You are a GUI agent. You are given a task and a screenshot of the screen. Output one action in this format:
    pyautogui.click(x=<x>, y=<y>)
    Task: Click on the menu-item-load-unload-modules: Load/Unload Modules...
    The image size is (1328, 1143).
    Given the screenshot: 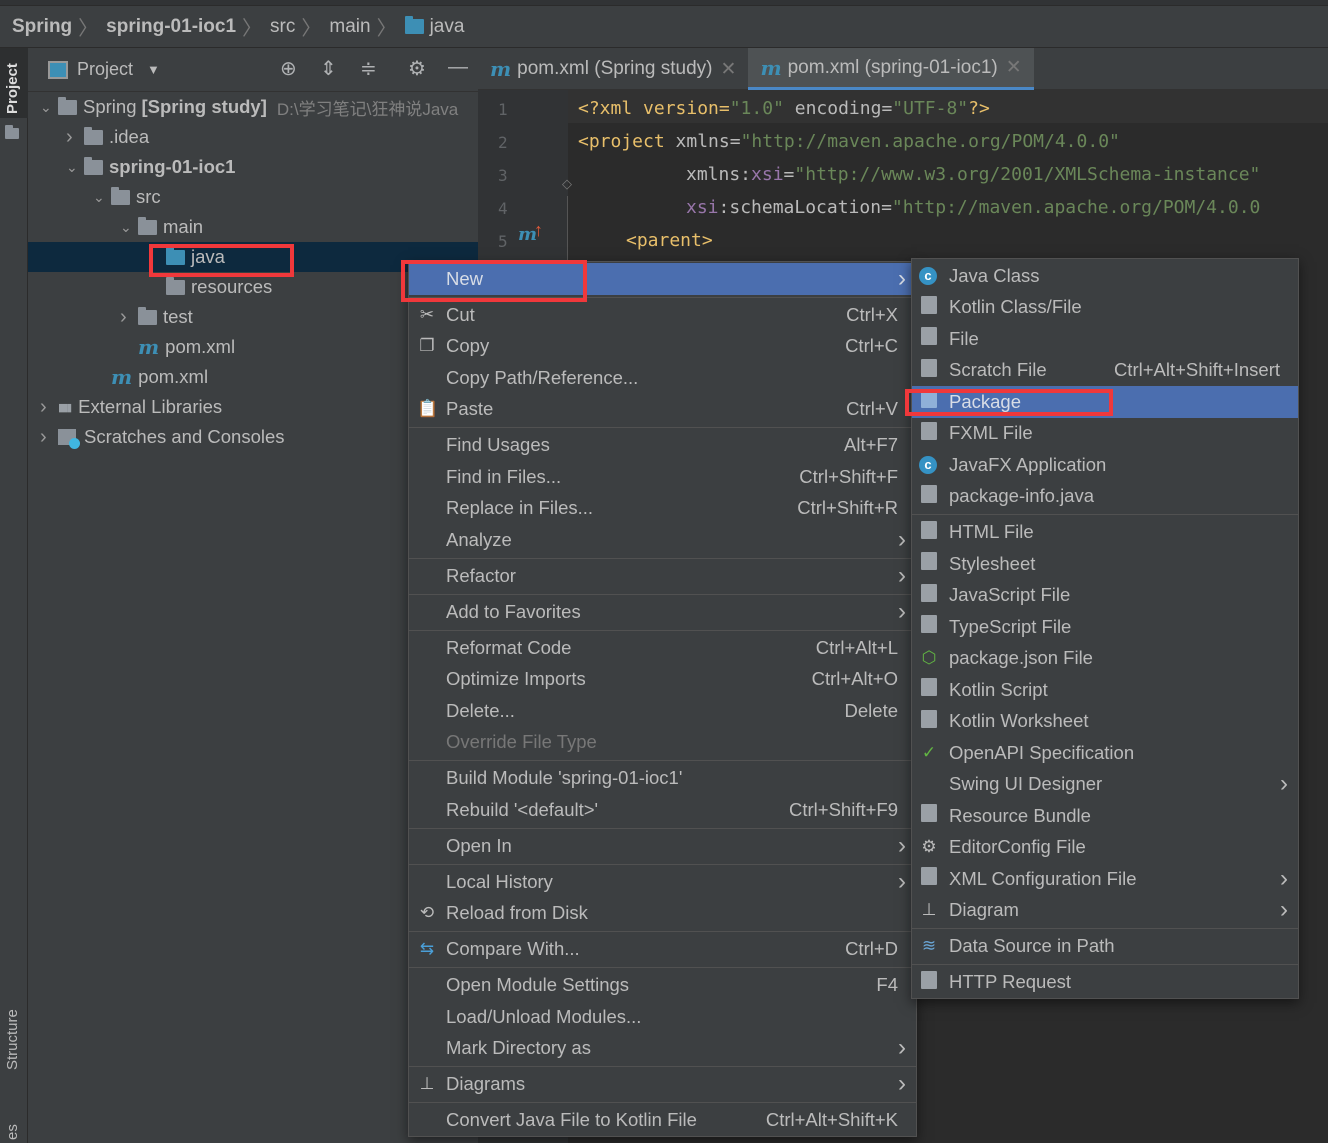 What is the action you would take?
    pyautogui.click(x=662, y=1017)
    